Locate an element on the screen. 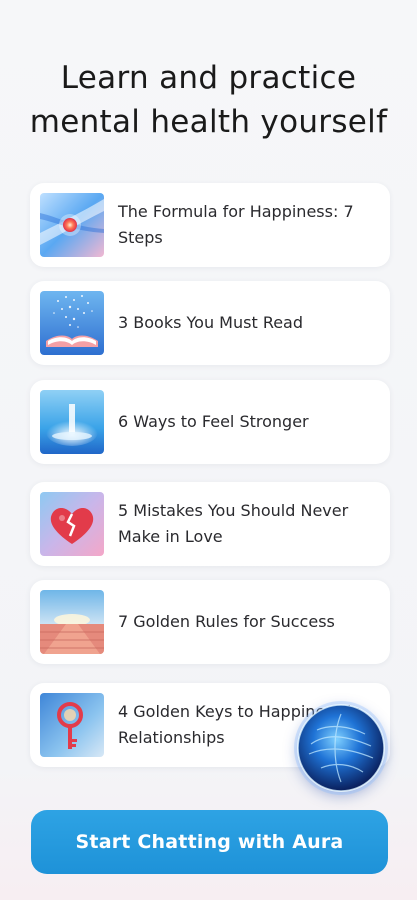 This screenshot has width=417, height=900. article-card-mistakes-in-love: 5 Mistakes You Should Never Make in Love is located at coordinates (210, 524).